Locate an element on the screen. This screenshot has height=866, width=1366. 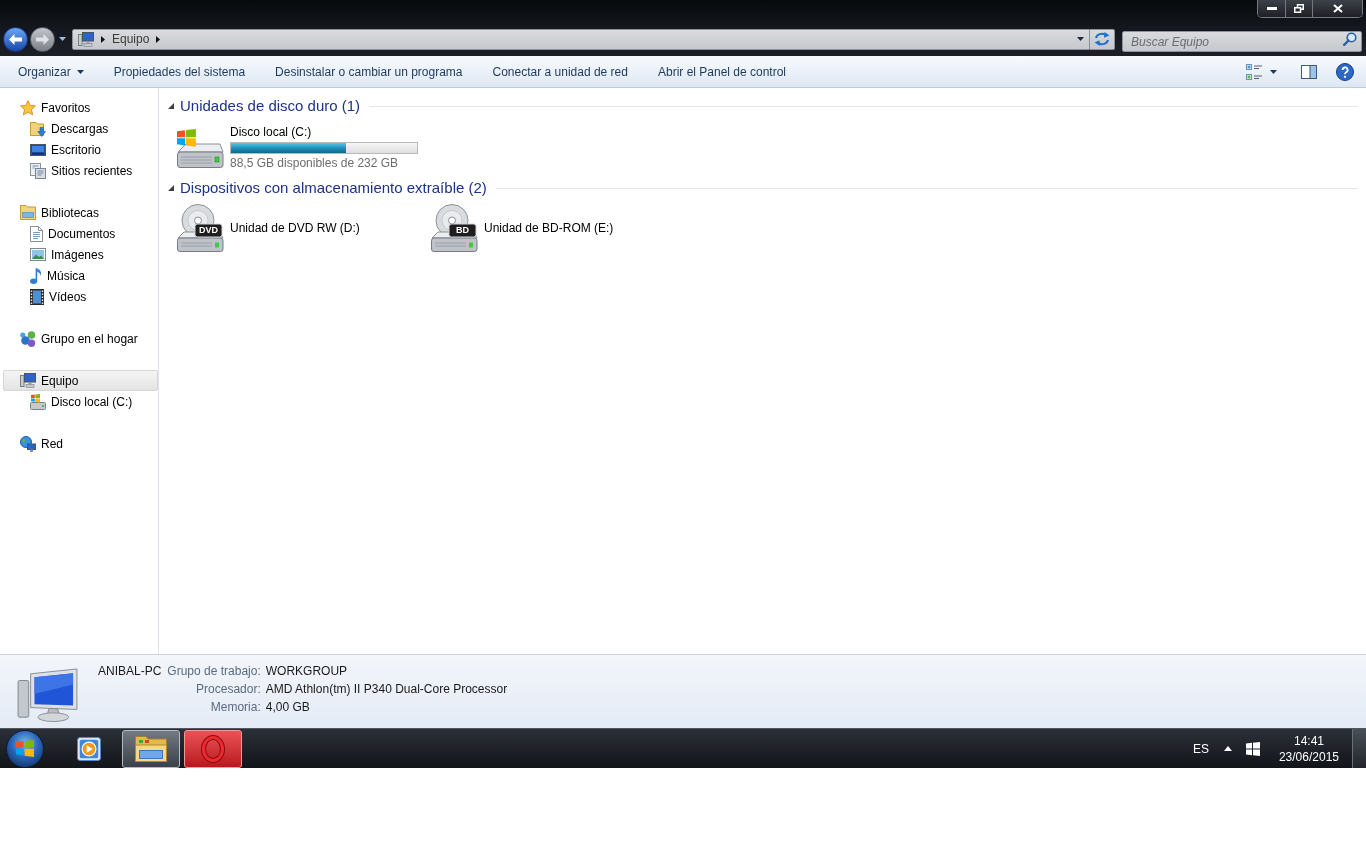
chevron-up-icon is located at coordinates (1227, 748).